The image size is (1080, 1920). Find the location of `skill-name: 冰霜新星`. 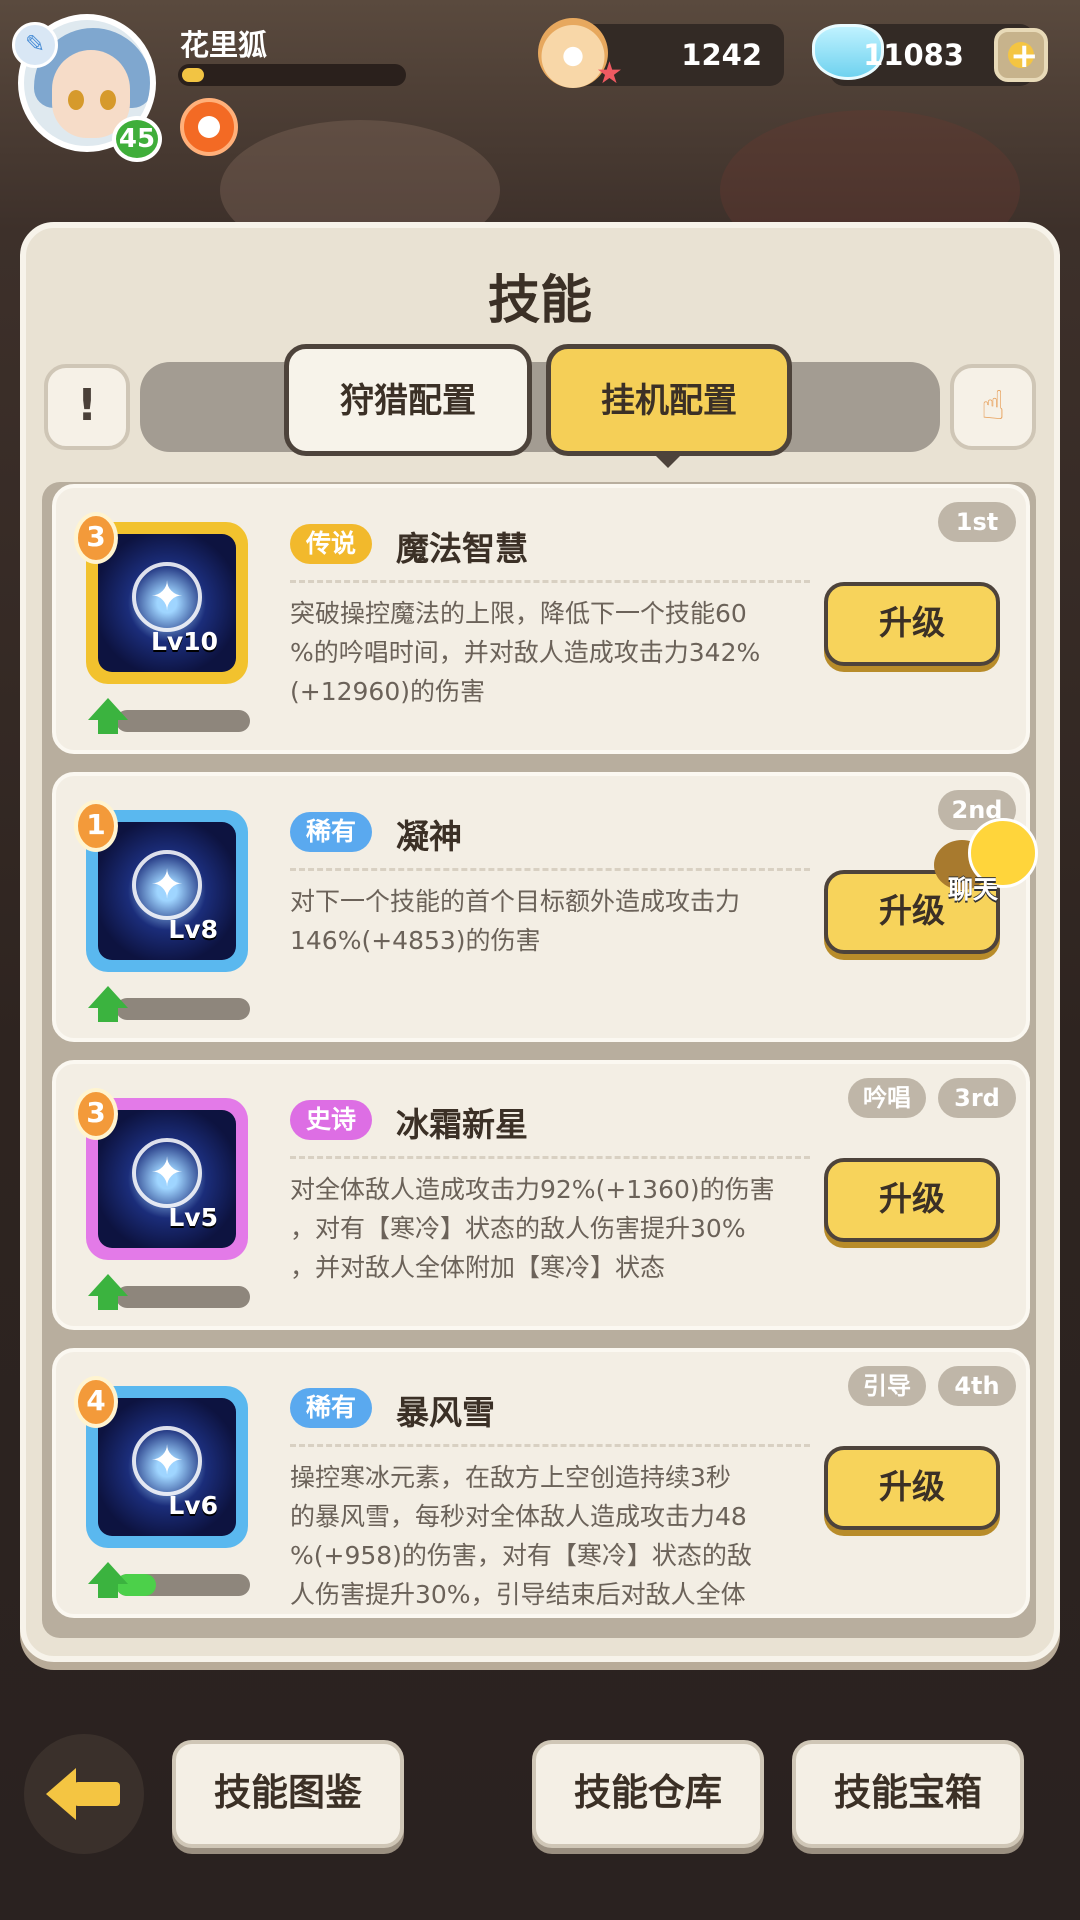

skill-name: 冰霜新星 is located at coordinates (462, 1124).